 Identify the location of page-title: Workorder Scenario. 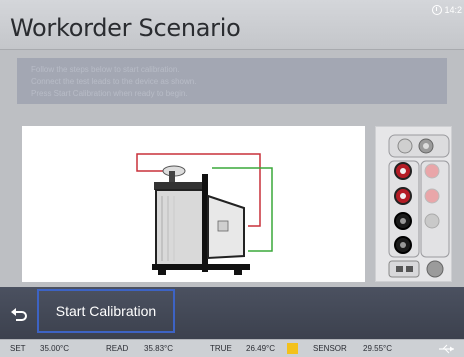
(125, 28).